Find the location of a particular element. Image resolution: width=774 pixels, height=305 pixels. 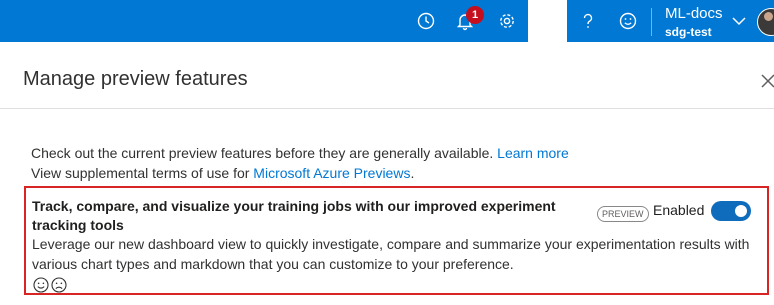

panel-title: Manage preview features is located at coordinates (135, 79).